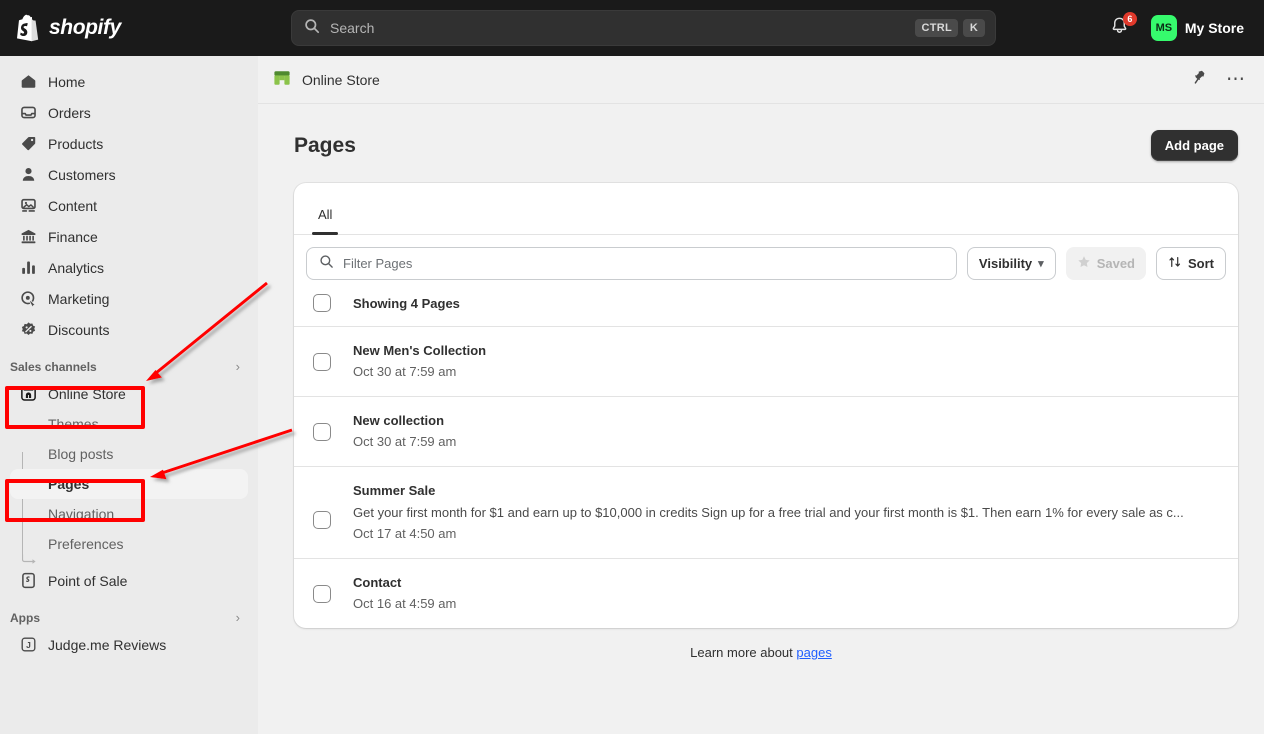 This screenshot has height=734, width=1264. Describe the element at coordinates (341, 79) in the screenshot. I see `breadcrumb-label: Online Store` at that location.